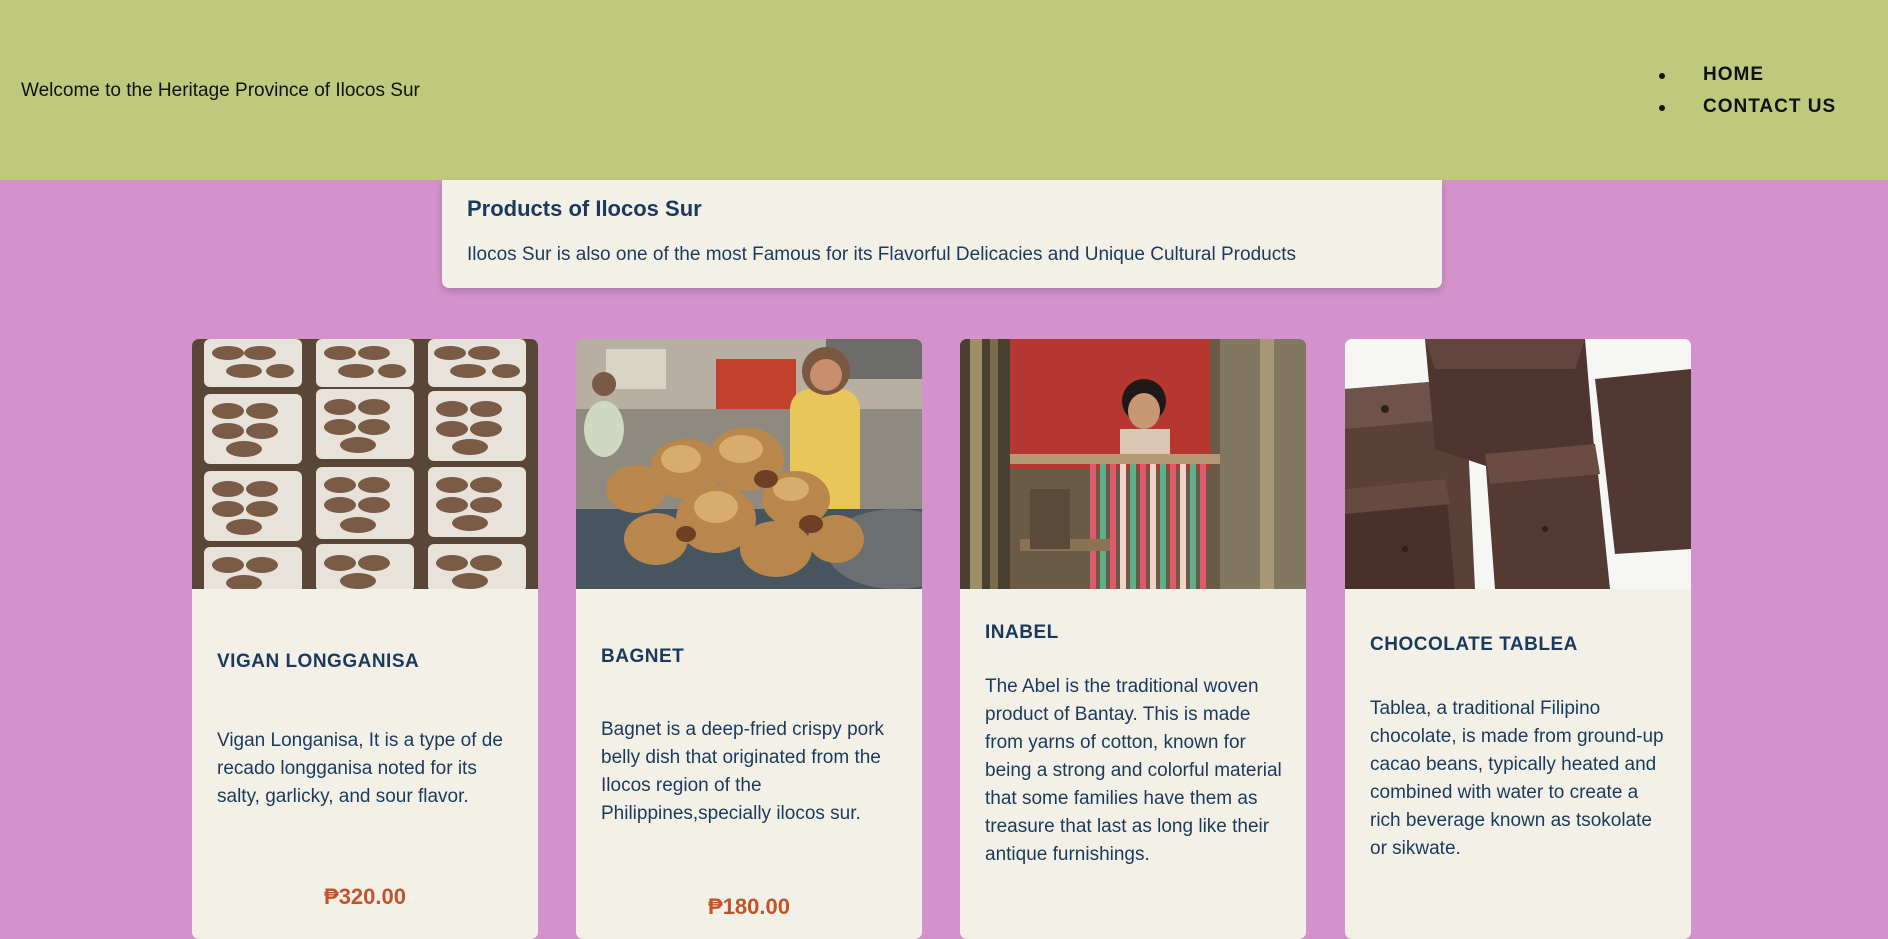  Describe the element at coordinates (1022, 632) in the screenshot. I see `product-name: INABEL` at that location.